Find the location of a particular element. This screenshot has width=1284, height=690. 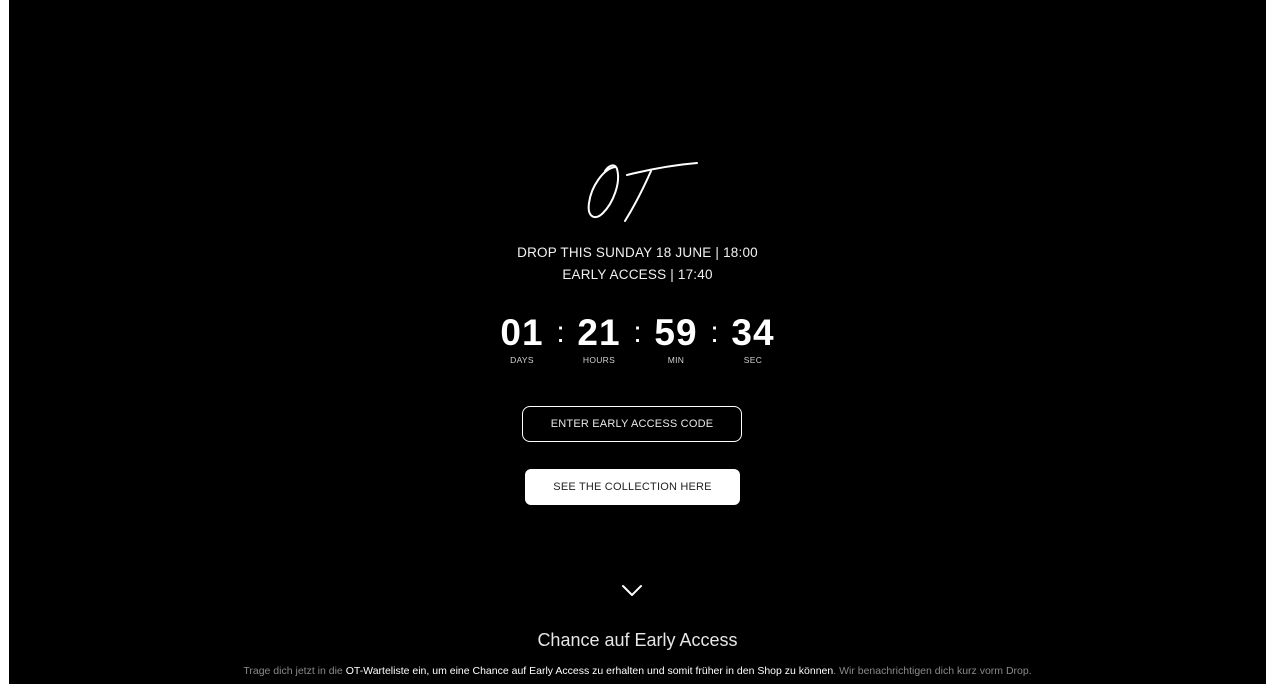

countdown-days-label: DAYS is located at coordinates (522, 360).